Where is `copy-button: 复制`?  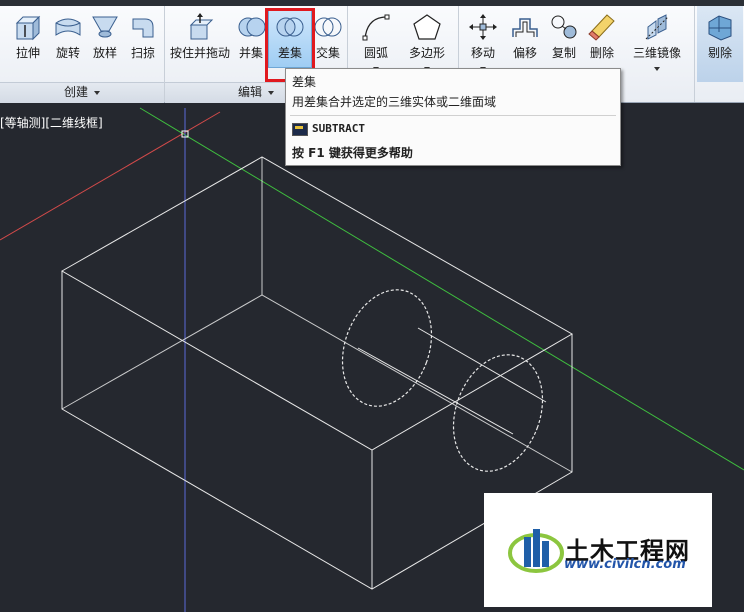 copy-button: 复制 is located at coordinates (564, 39).